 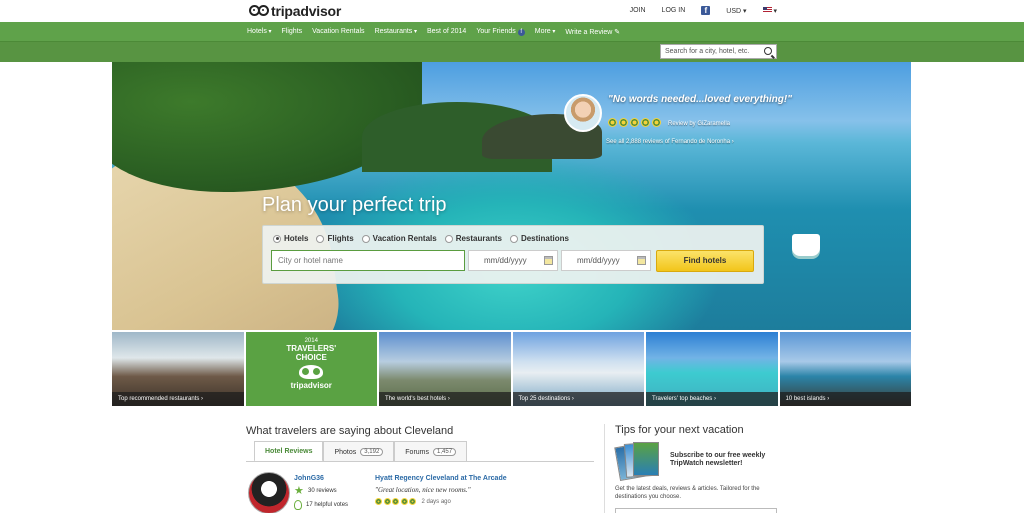 What do you see at coordinates (446, 32) in the screenshot?
I see `nav-best-of-2014: Best of 2014` at bounding box center [446, 32].